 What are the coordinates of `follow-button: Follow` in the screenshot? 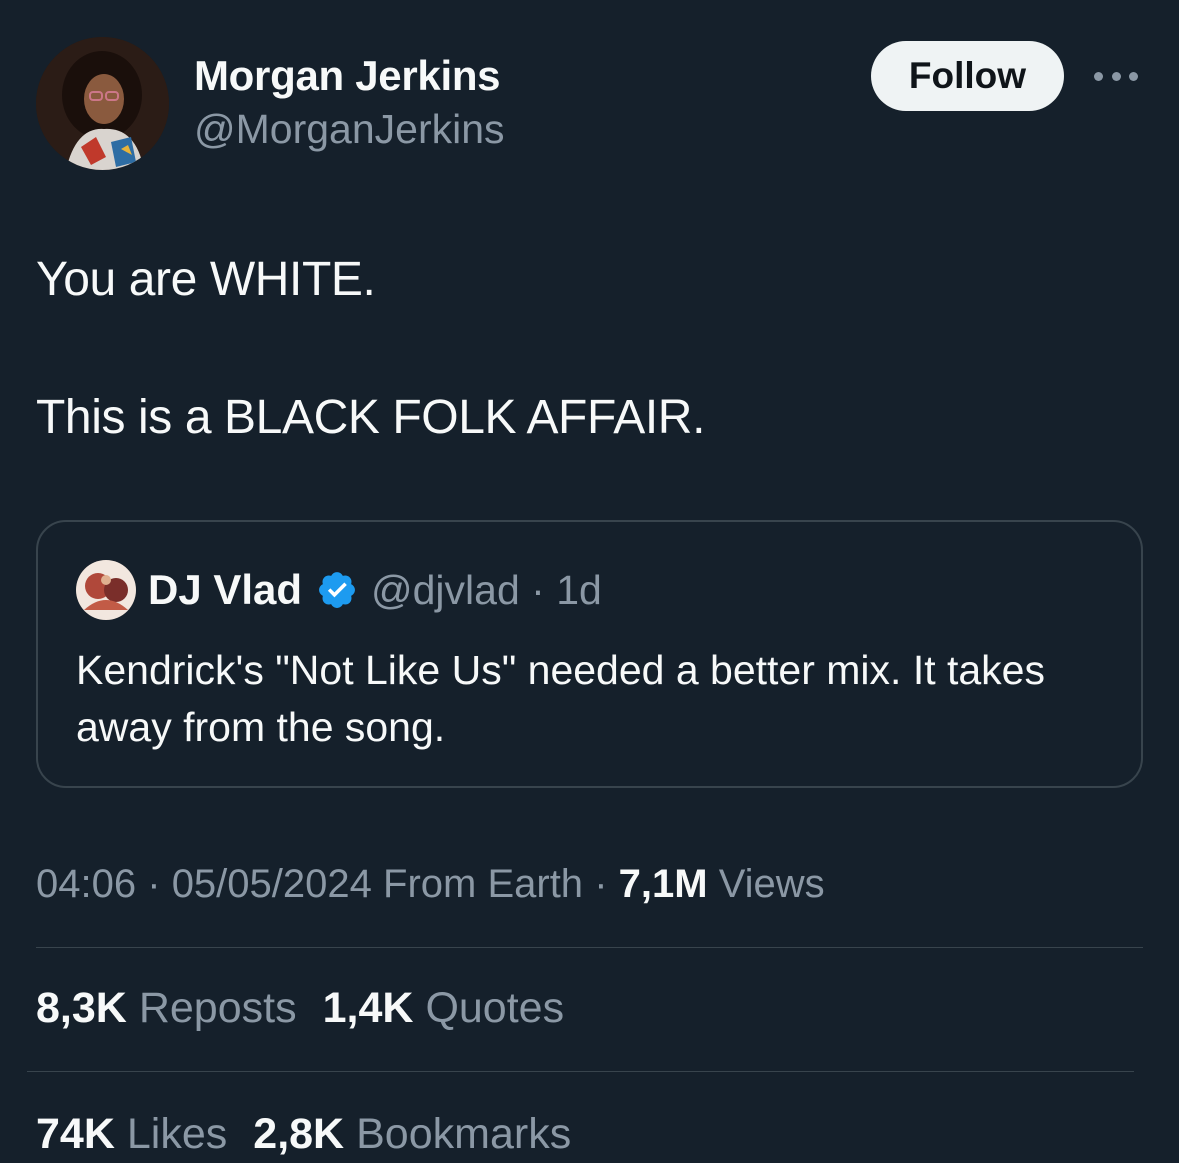 It's located at (967, 76).